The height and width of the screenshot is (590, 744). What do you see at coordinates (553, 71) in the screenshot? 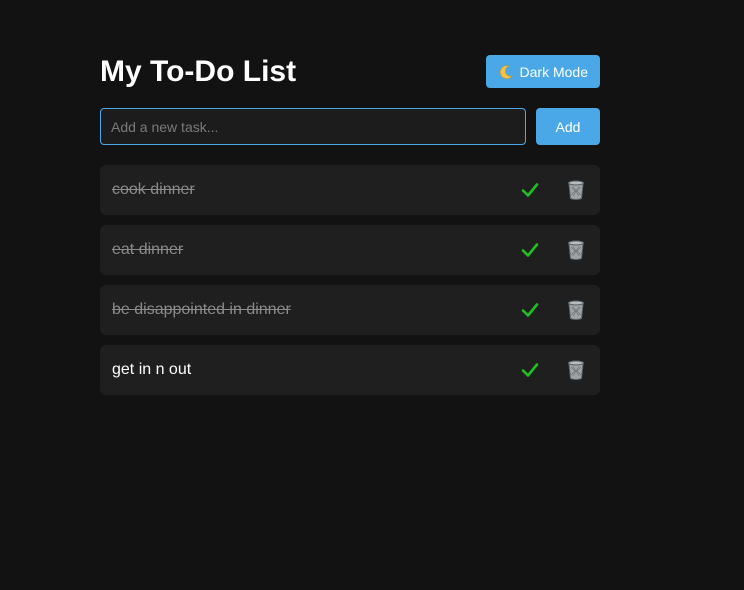
I see `dark-mode-label: Dark Mode` at bounding box center [553, 71].